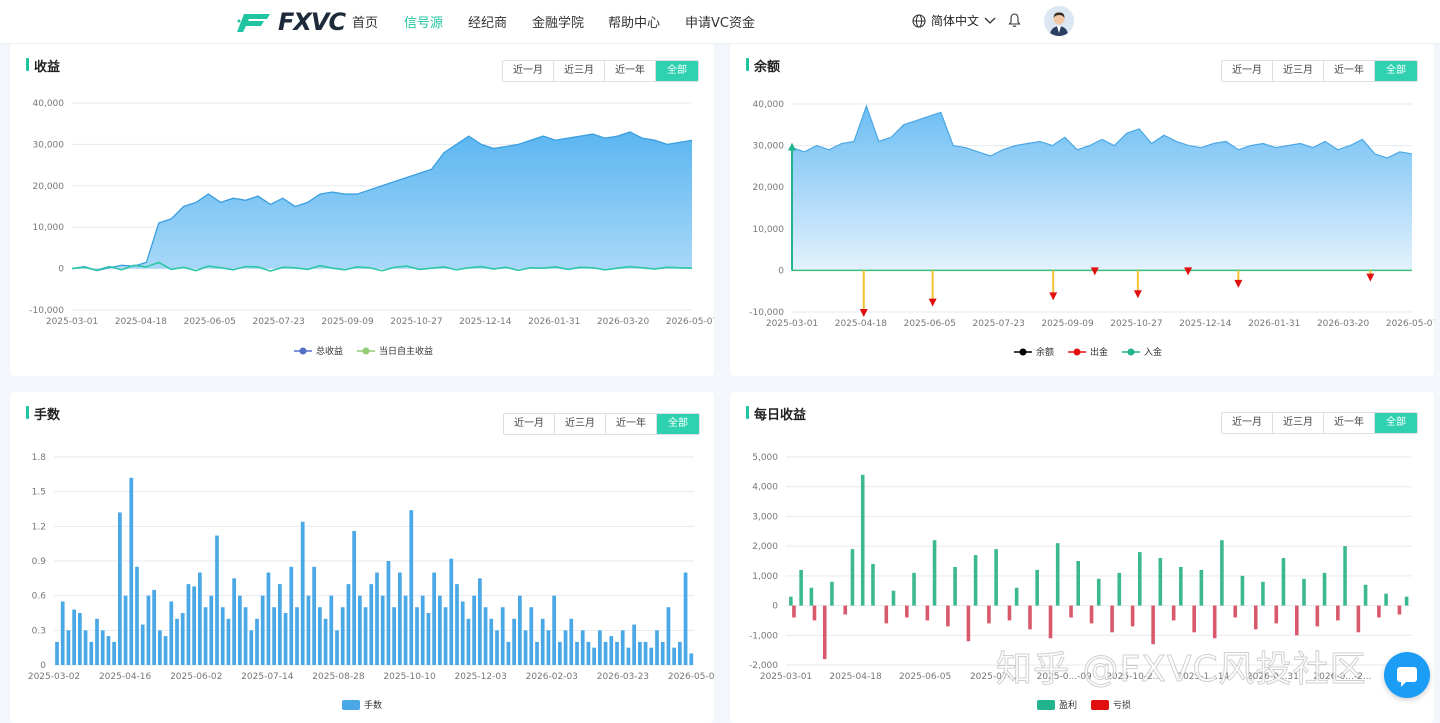  I want to click on logo-text: FXVC, so click(312, 22).